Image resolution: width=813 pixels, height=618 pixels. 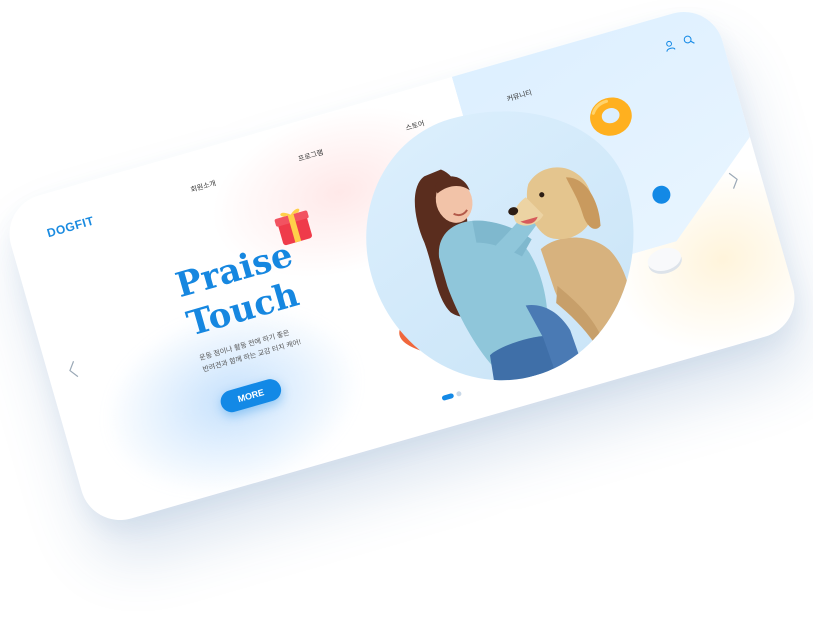 I want to click on carousel-pagination, so click(x=452, y=395).